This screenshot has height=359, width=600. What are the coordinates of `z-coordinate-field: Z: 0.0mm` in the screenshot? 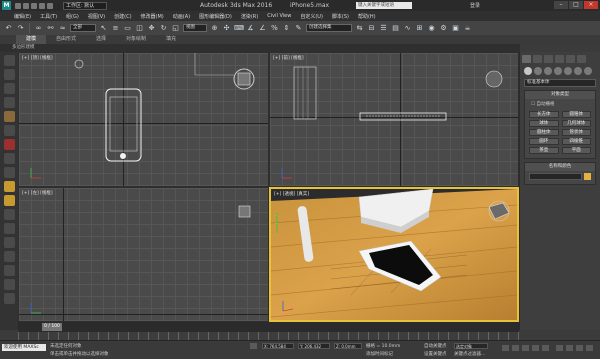 It's located at (348, 346).